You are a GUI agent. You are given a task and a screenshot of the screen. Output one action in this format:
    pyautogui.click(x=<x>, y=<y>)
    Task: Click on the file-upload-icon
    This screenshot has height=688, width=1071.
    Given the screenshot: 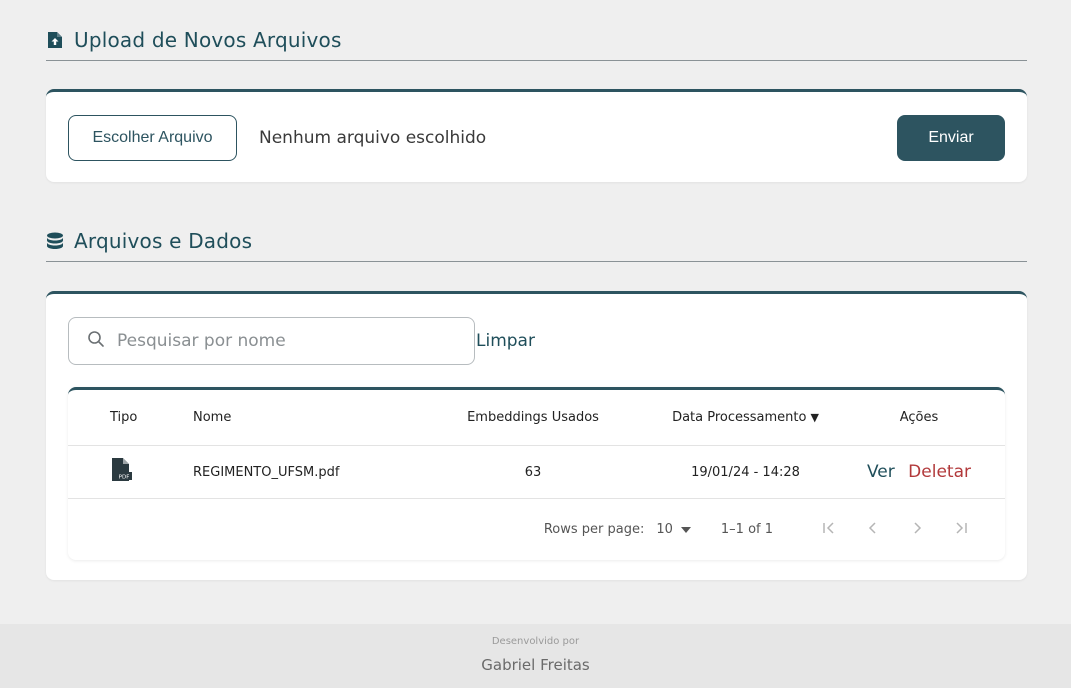 What is the action you would take?
    pyautogui.click(x=55, y=40)
    